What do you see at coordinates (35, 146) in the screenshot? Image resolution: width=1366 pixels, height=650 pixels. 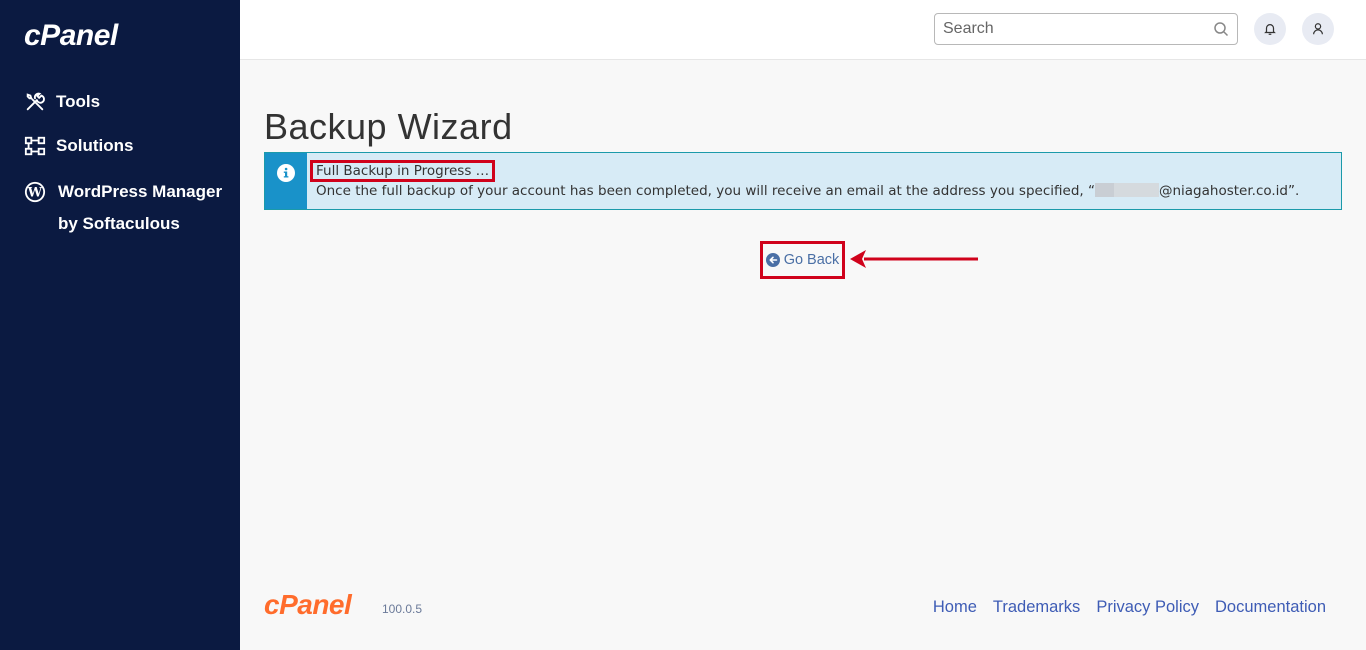 I see `solutions-icon` at bounding box center [35, 146].